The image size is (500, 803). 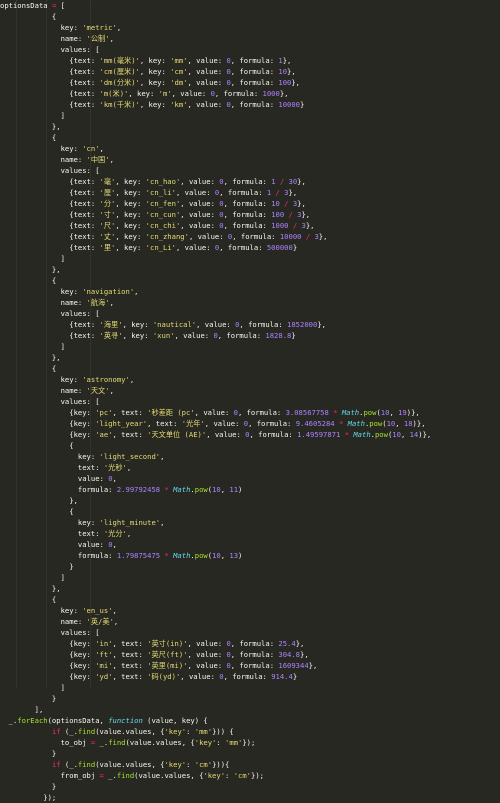 I want to click on code-token: 'km', so click(x=179, y=104).